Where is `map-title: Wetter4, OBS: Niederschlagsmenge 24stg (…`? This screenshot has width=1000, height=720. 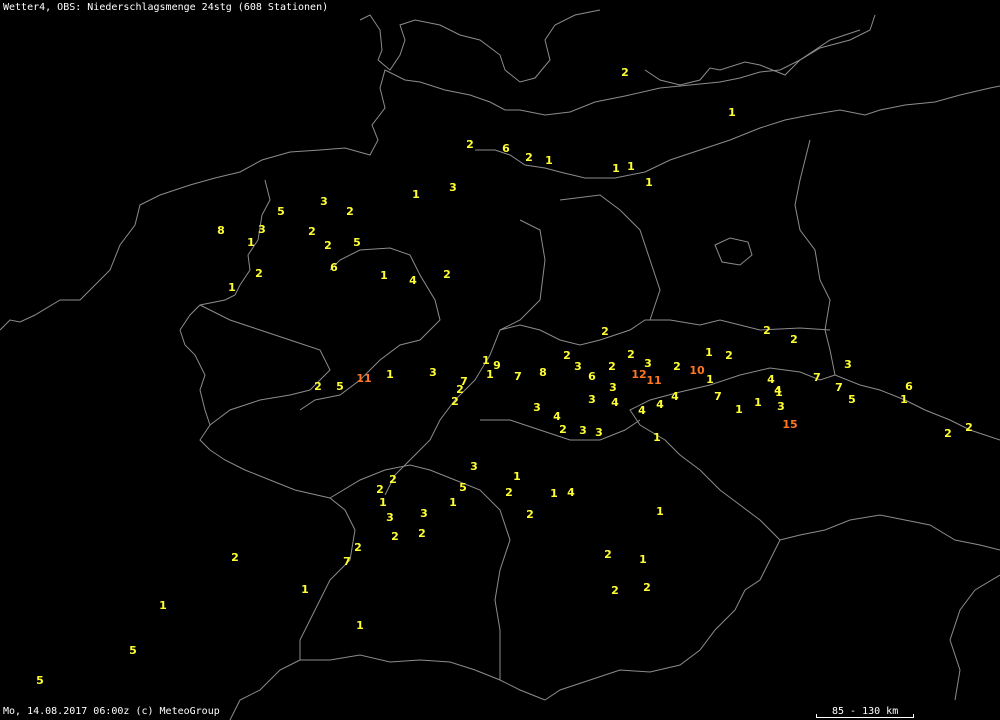
map-title: Wetter4, OBS: Niederschlagsmenge 24stg (… is located at coordinates (166, 7).